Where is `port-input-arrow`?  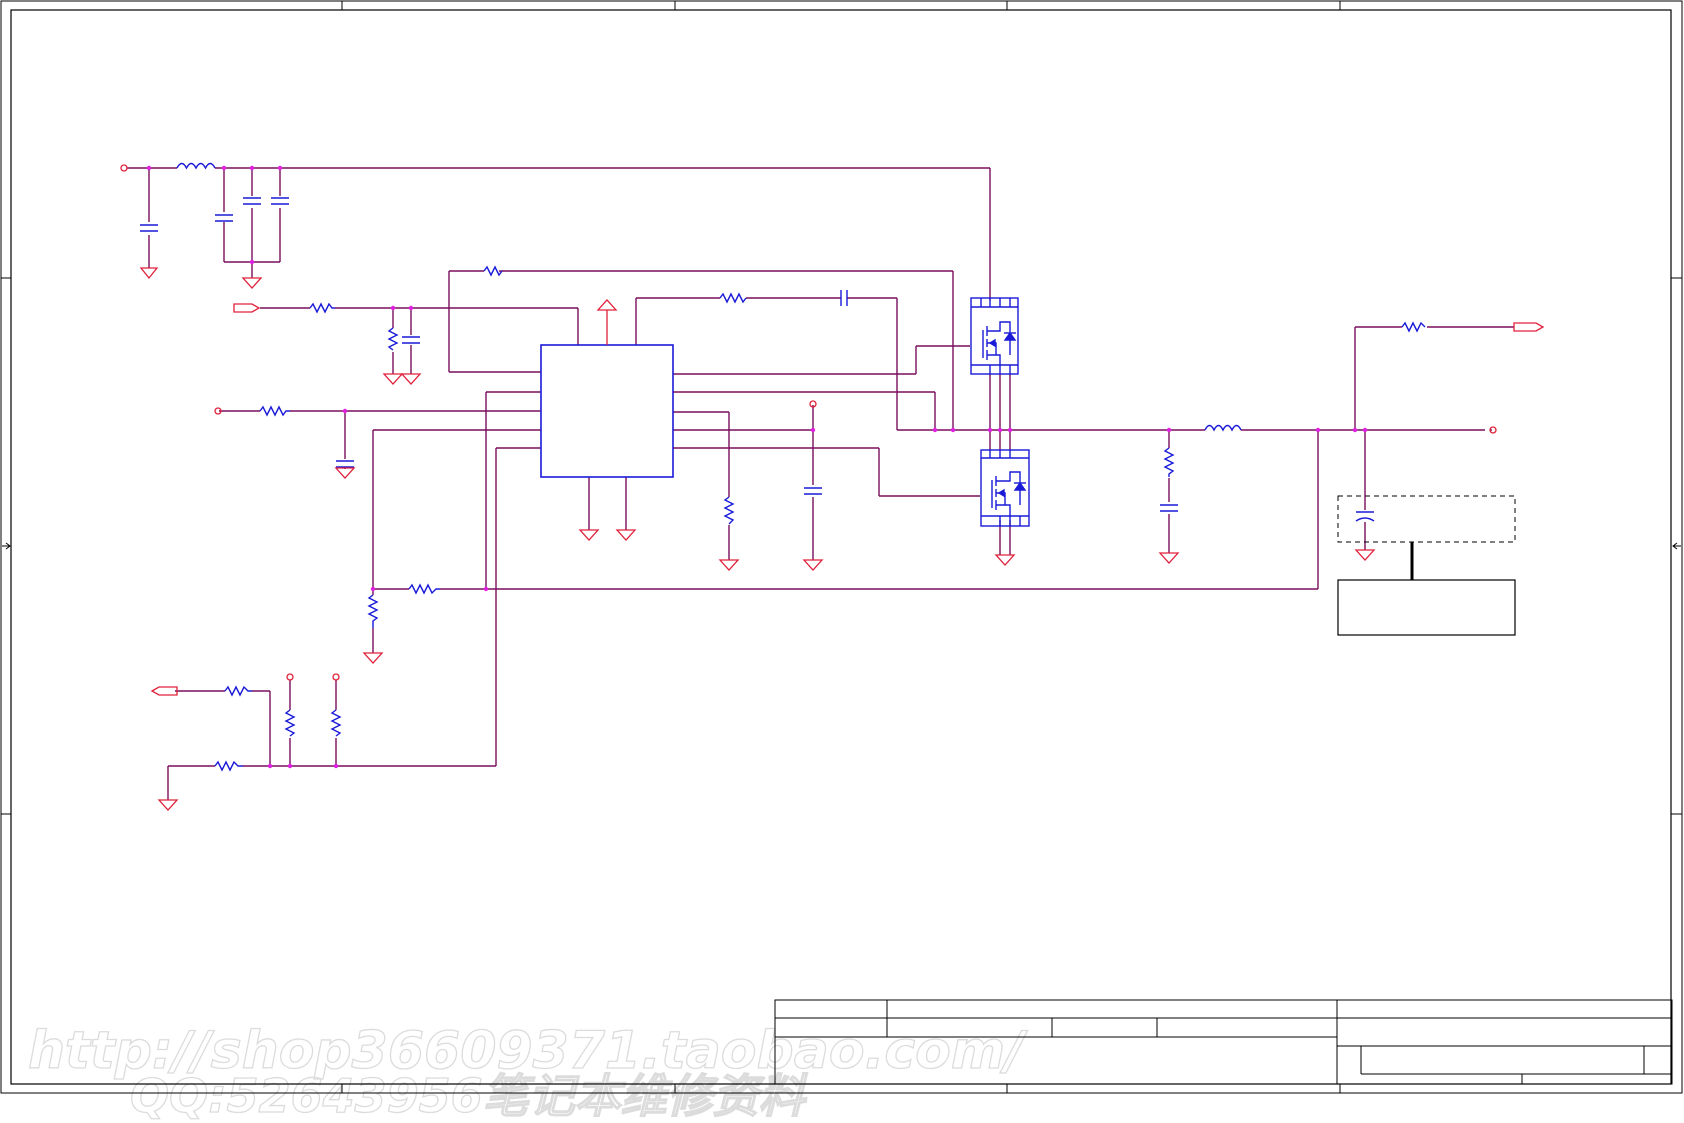
port-input-arrow is located at coordinates (247, 308).